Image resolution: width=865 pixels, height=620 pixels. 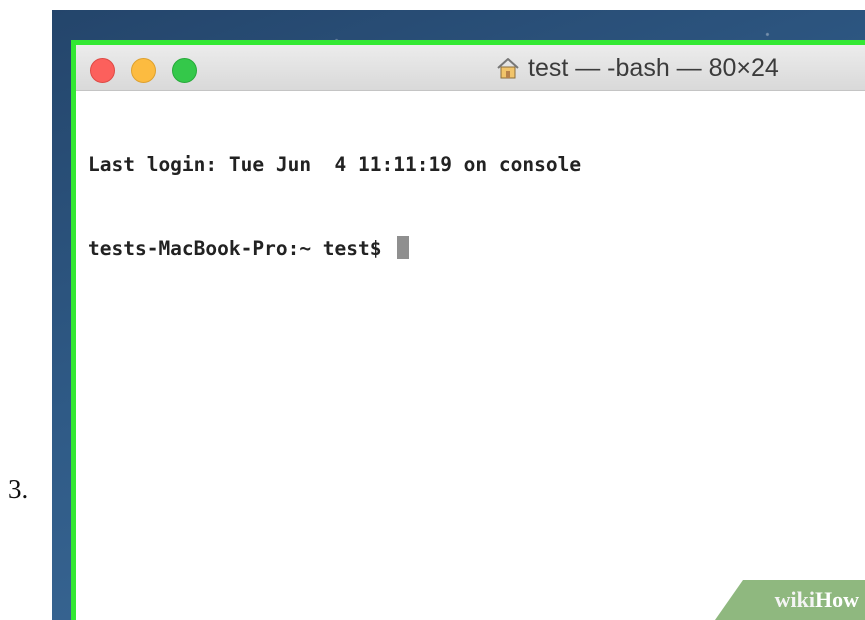 What do you see at coordinates (403, 247) in the screenshot?
I see `cursor` at bounding box center [403, 247].